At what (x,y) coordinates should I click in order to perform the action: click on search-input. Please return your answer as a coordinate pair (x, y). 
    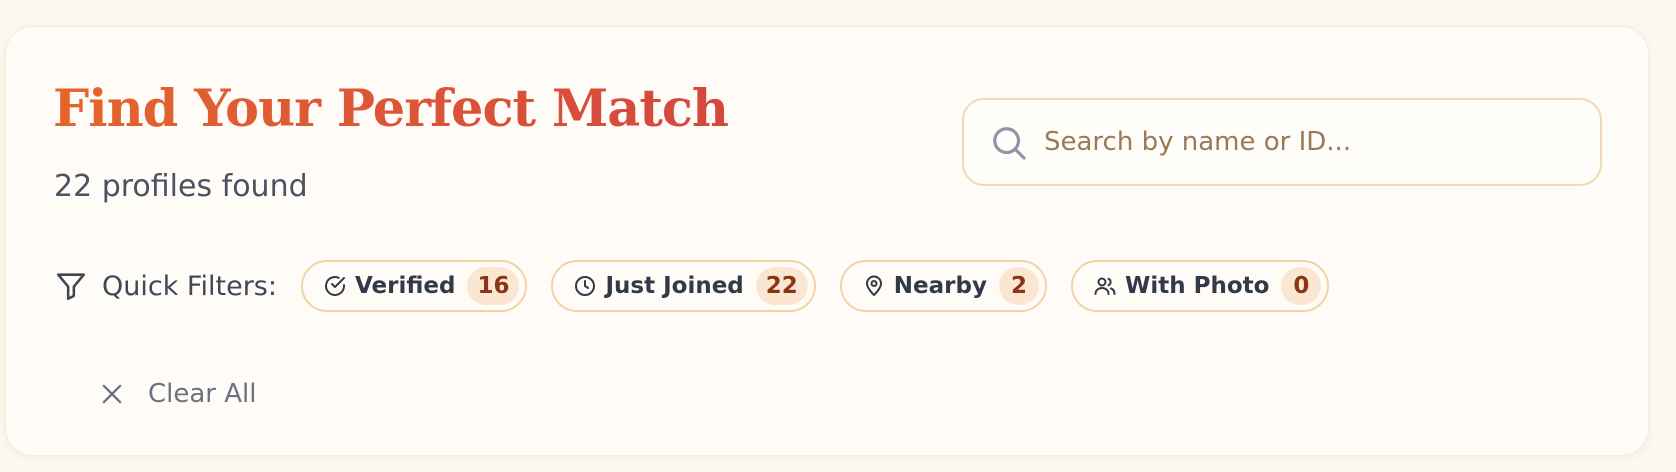
    Looking at the image, I should click on (1314, 142).